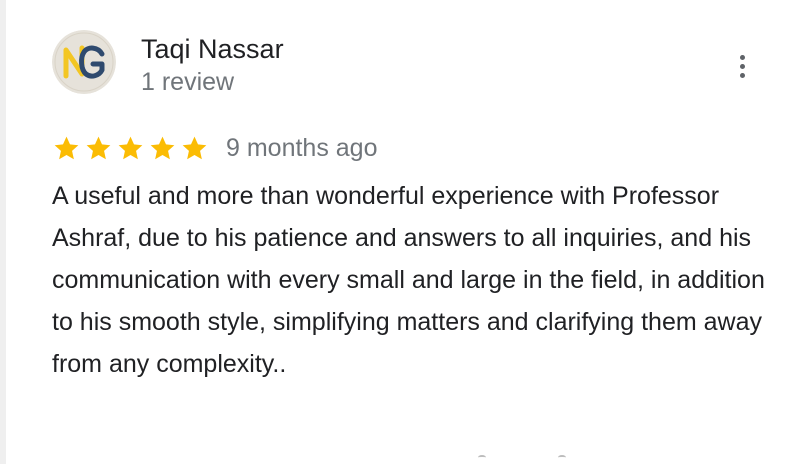 The image size is (806, 464). I want to click on avatar-logo, so click(84, 62).